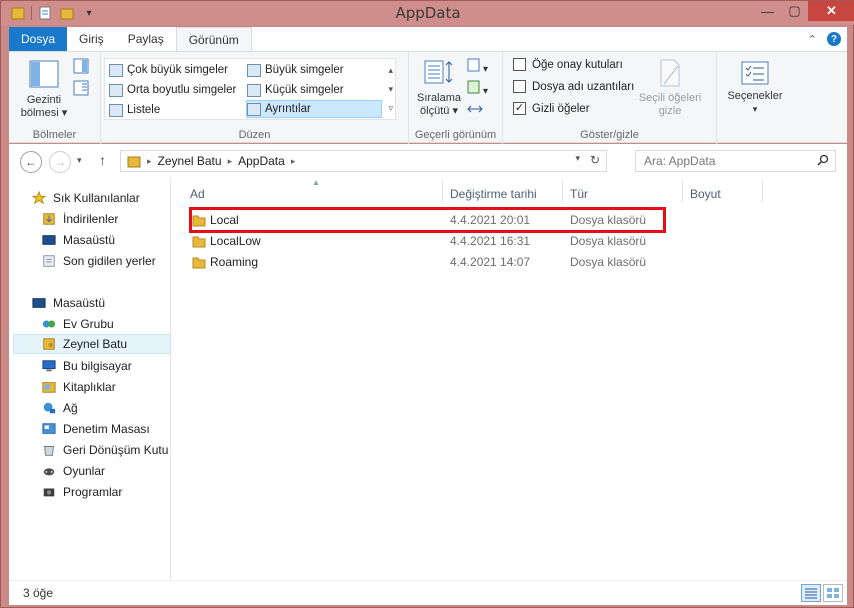 This screenshot has height=608, width=854. What do you see at coordinates (609, 135) in the screenshot?
I see `show-hide-group-label: Göster/gizle` at bounding box center [609, 135].